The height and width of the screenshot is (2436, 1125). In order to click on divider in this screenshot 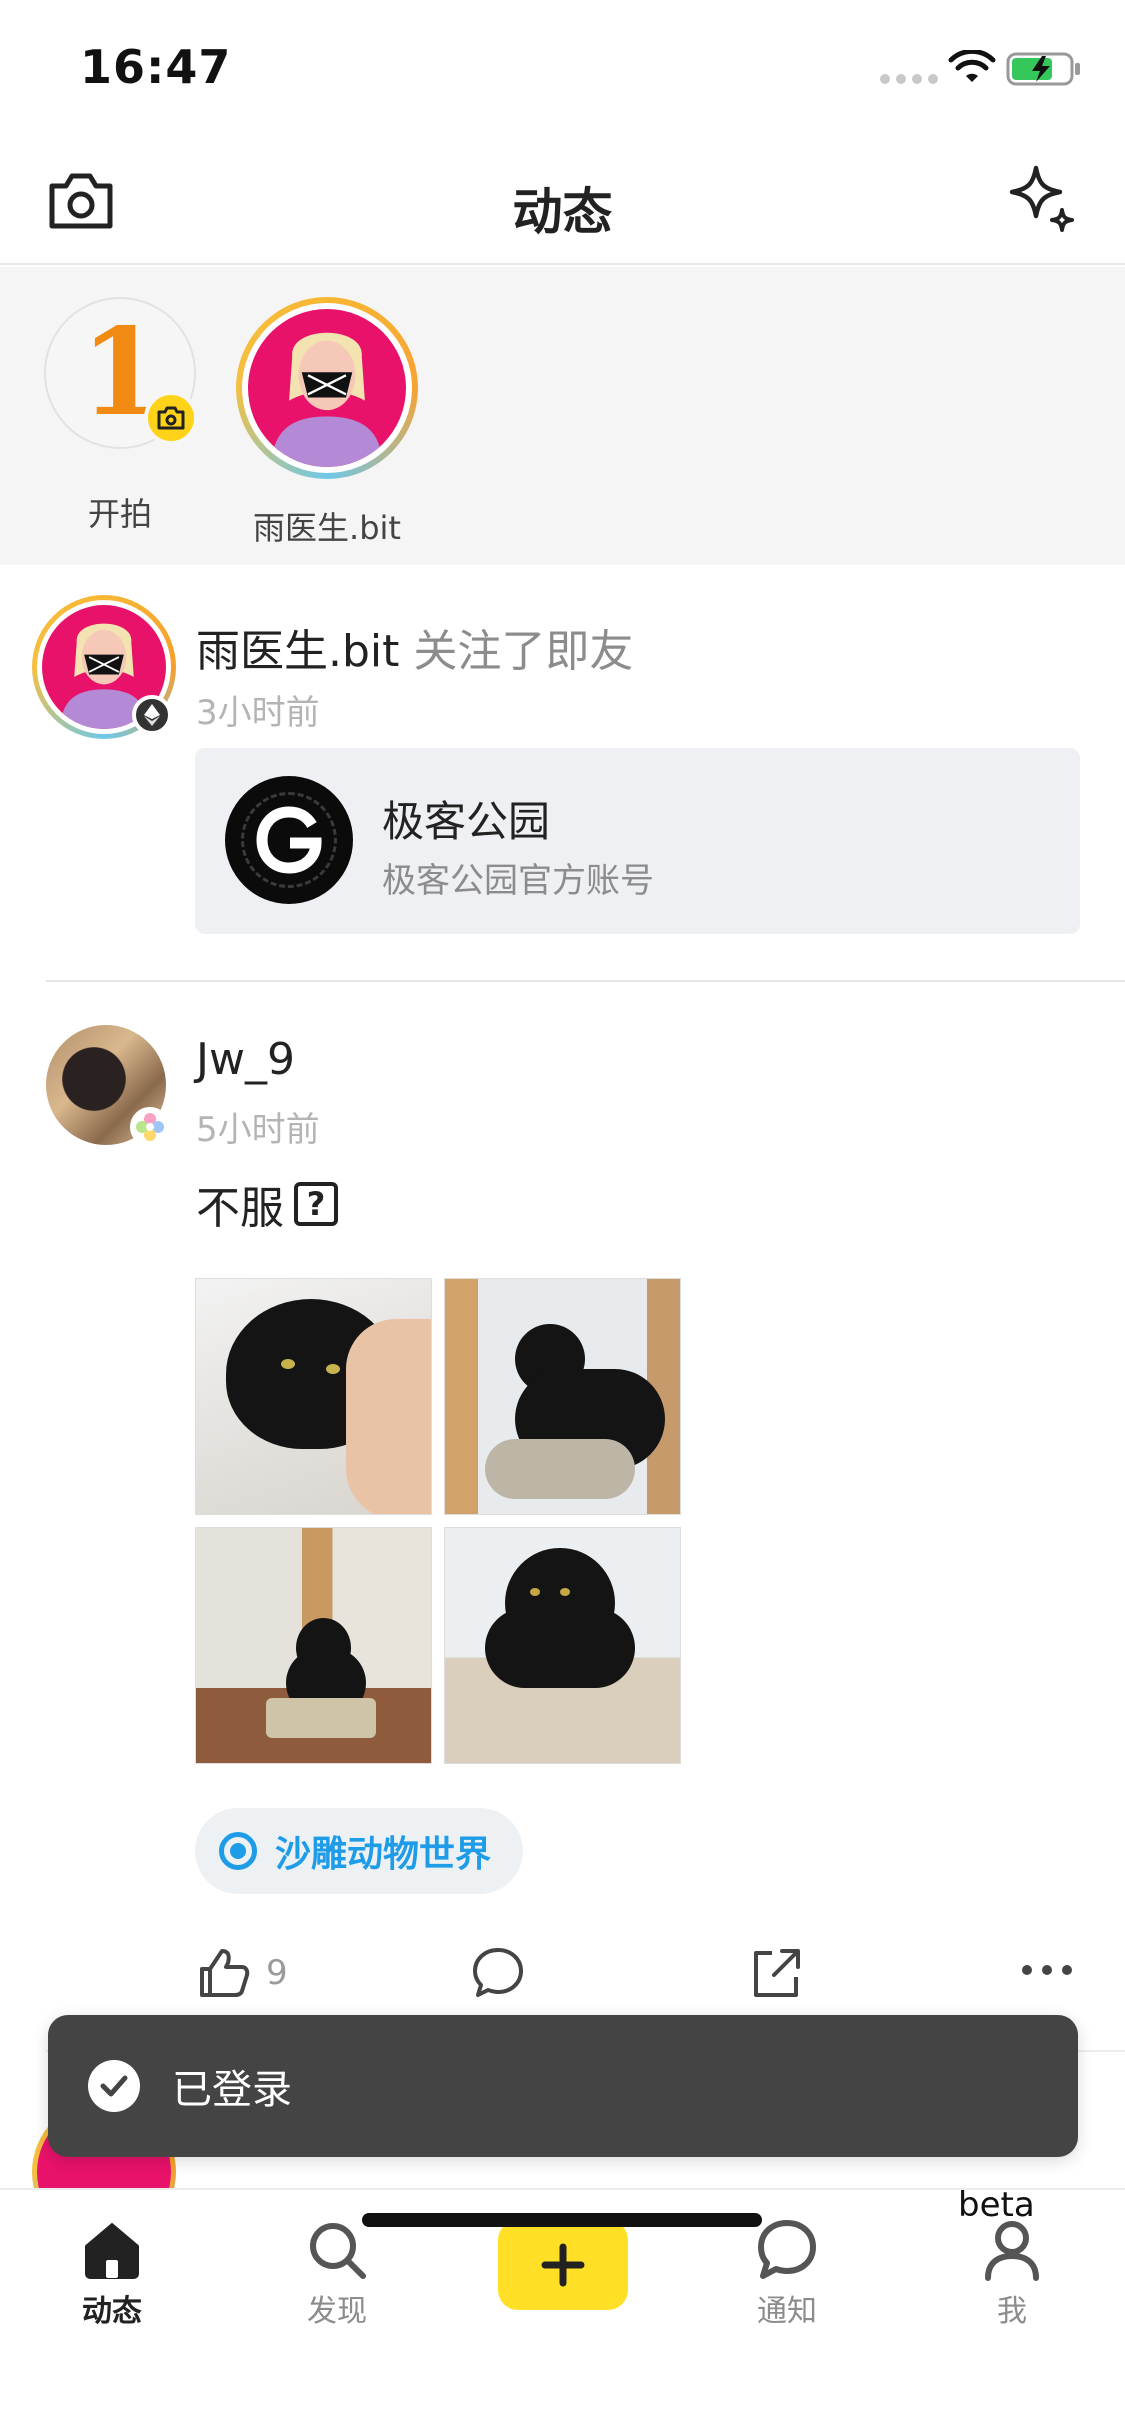, I will do `click(585, 981)`.